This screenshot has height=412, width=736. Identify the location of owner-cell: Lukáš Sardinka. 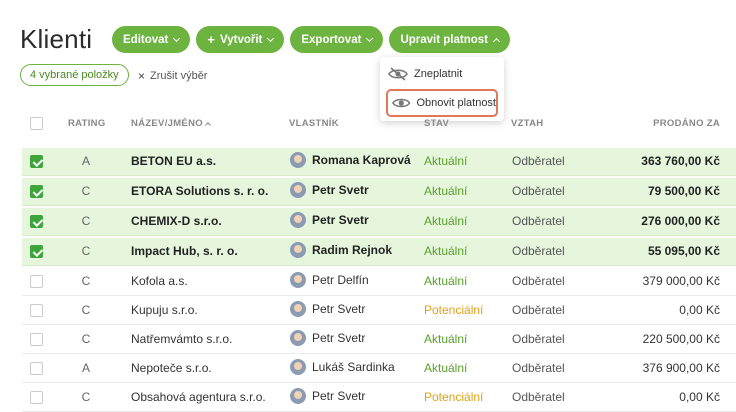
(342, 367).